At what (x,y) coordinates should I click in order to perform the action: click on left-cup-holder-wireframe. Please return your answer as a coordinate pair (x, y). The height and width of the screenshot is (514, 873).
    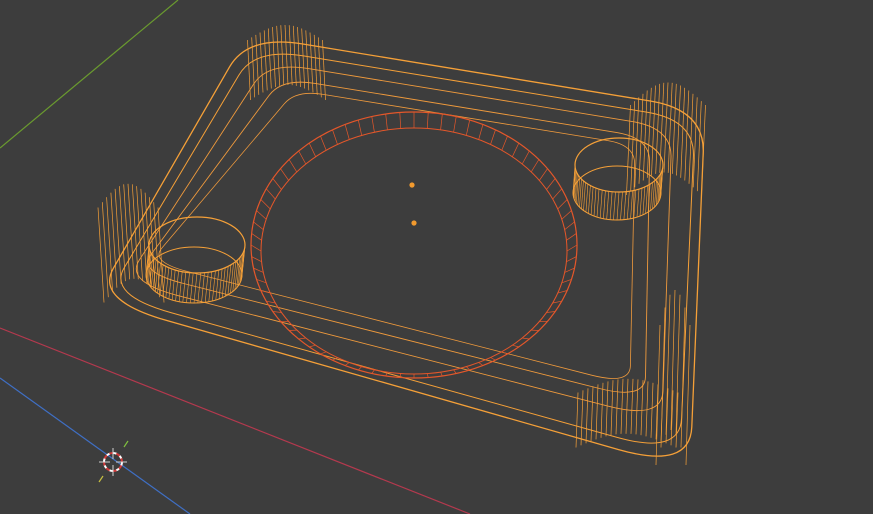
    Looking at the image, I should click on (195, 260).